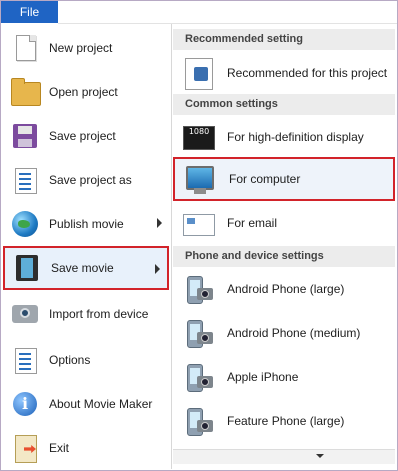  Describe the element at coordinates (27, 268) in the screenshot. I see `save-movie-icon` at that location.